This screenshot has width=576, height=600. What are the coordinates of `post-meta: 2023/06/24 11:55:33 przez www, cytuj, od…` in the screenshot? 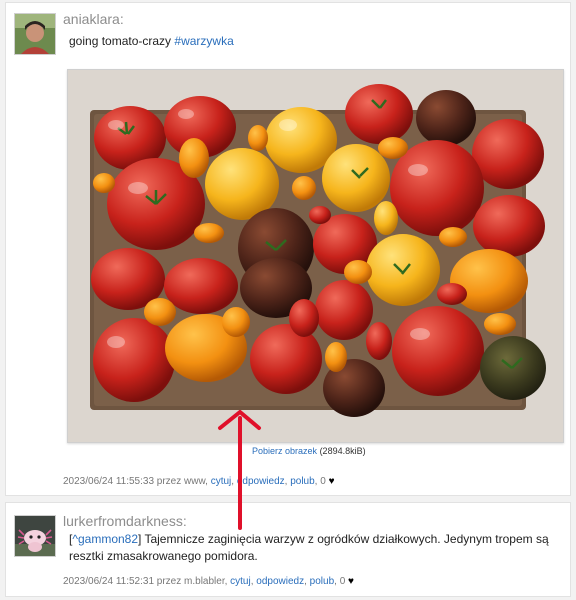 It's located at (199, 481).